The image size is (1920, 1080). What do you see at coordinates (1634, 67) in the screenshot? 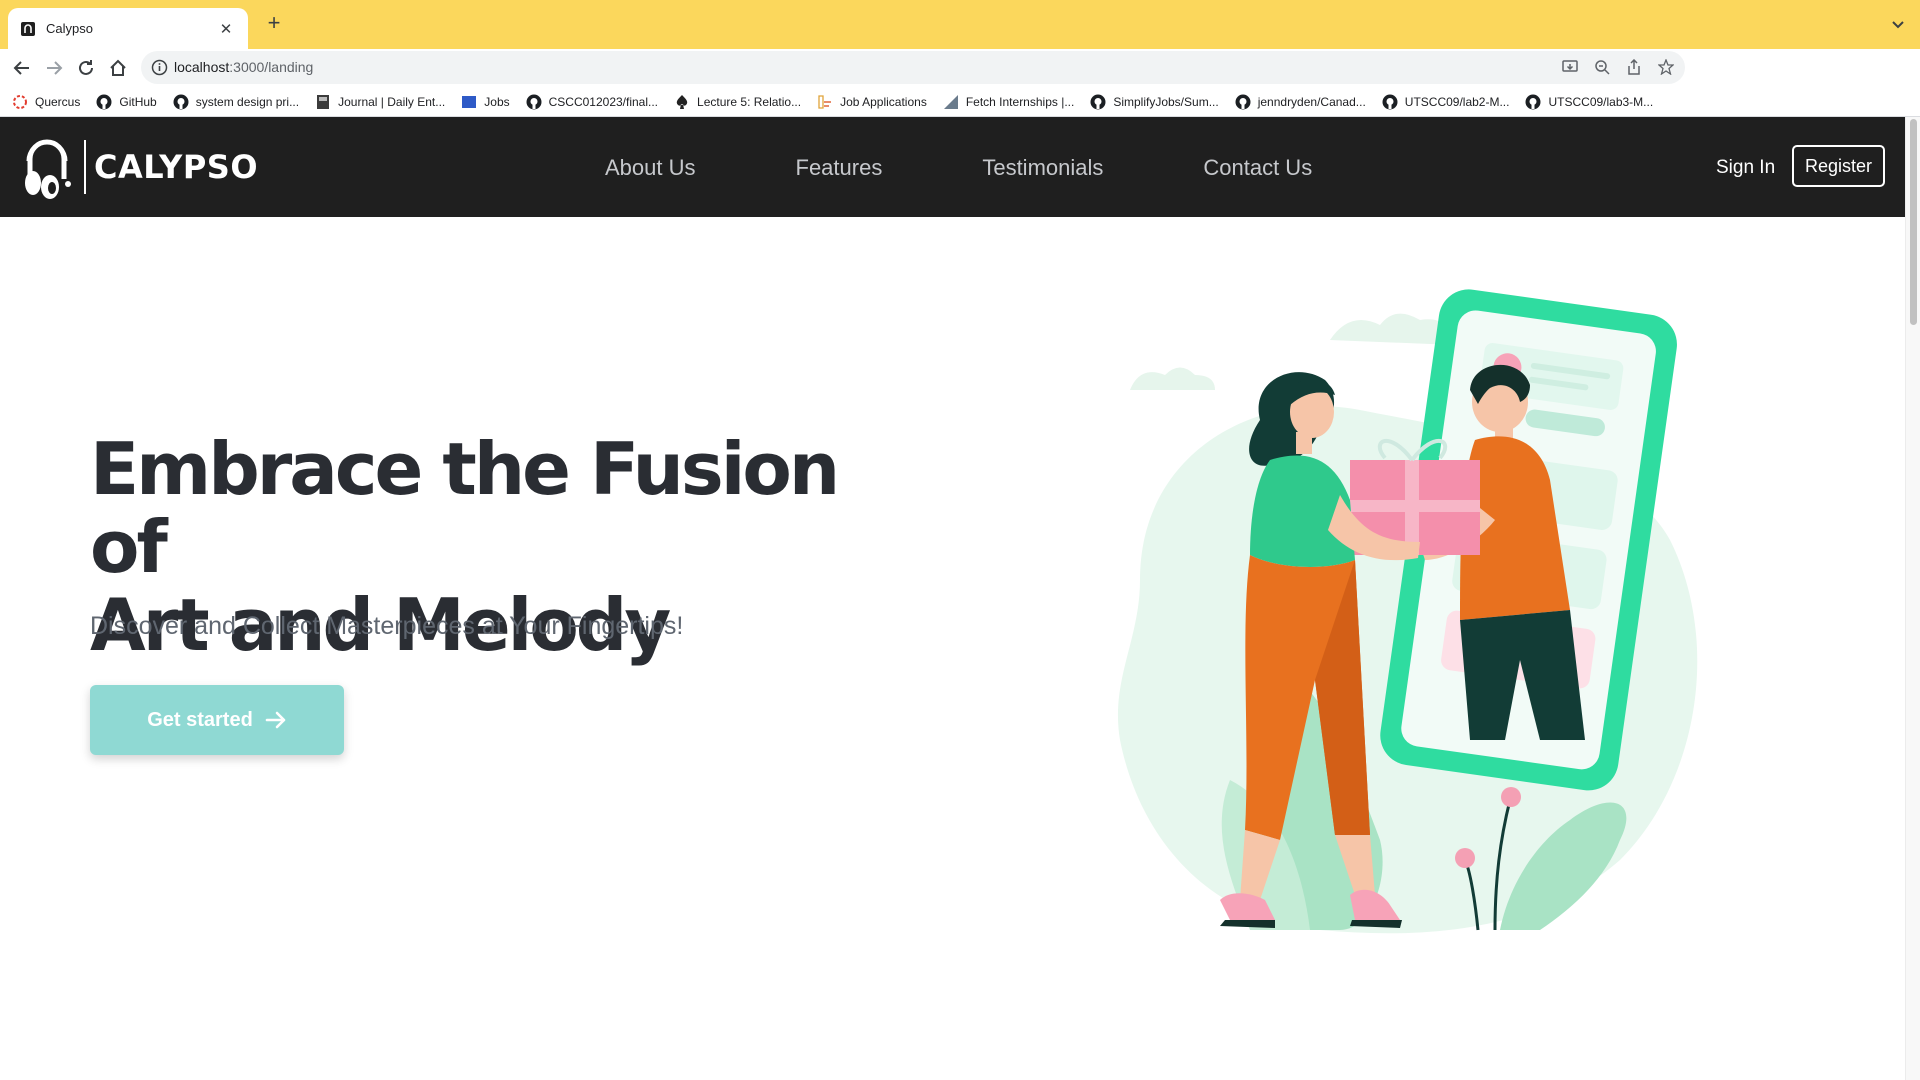
I see `share-icon` at bounding box center [1634, 67].